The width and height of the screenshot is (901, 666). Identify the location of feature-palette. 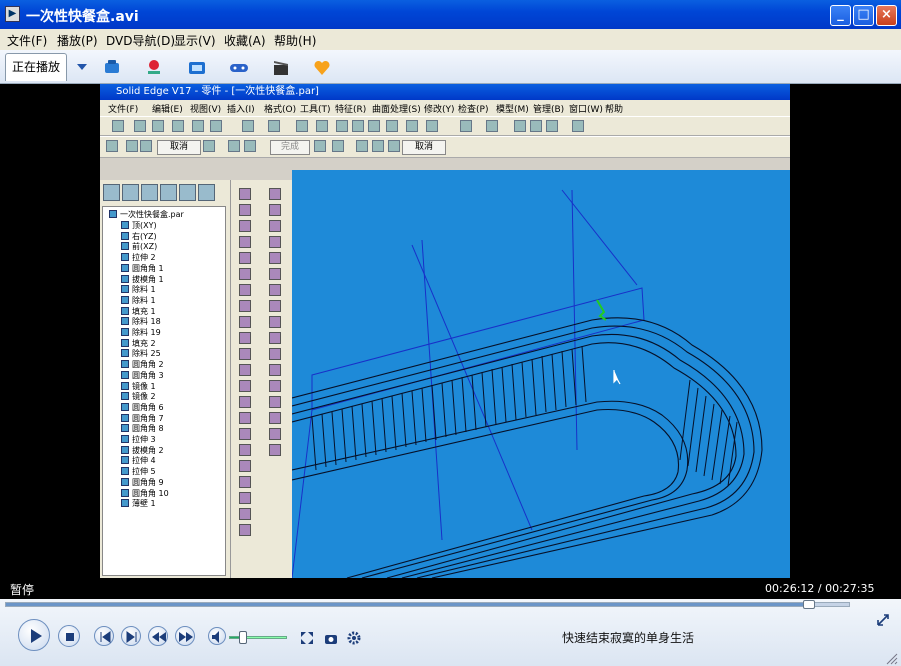
(261, 379).